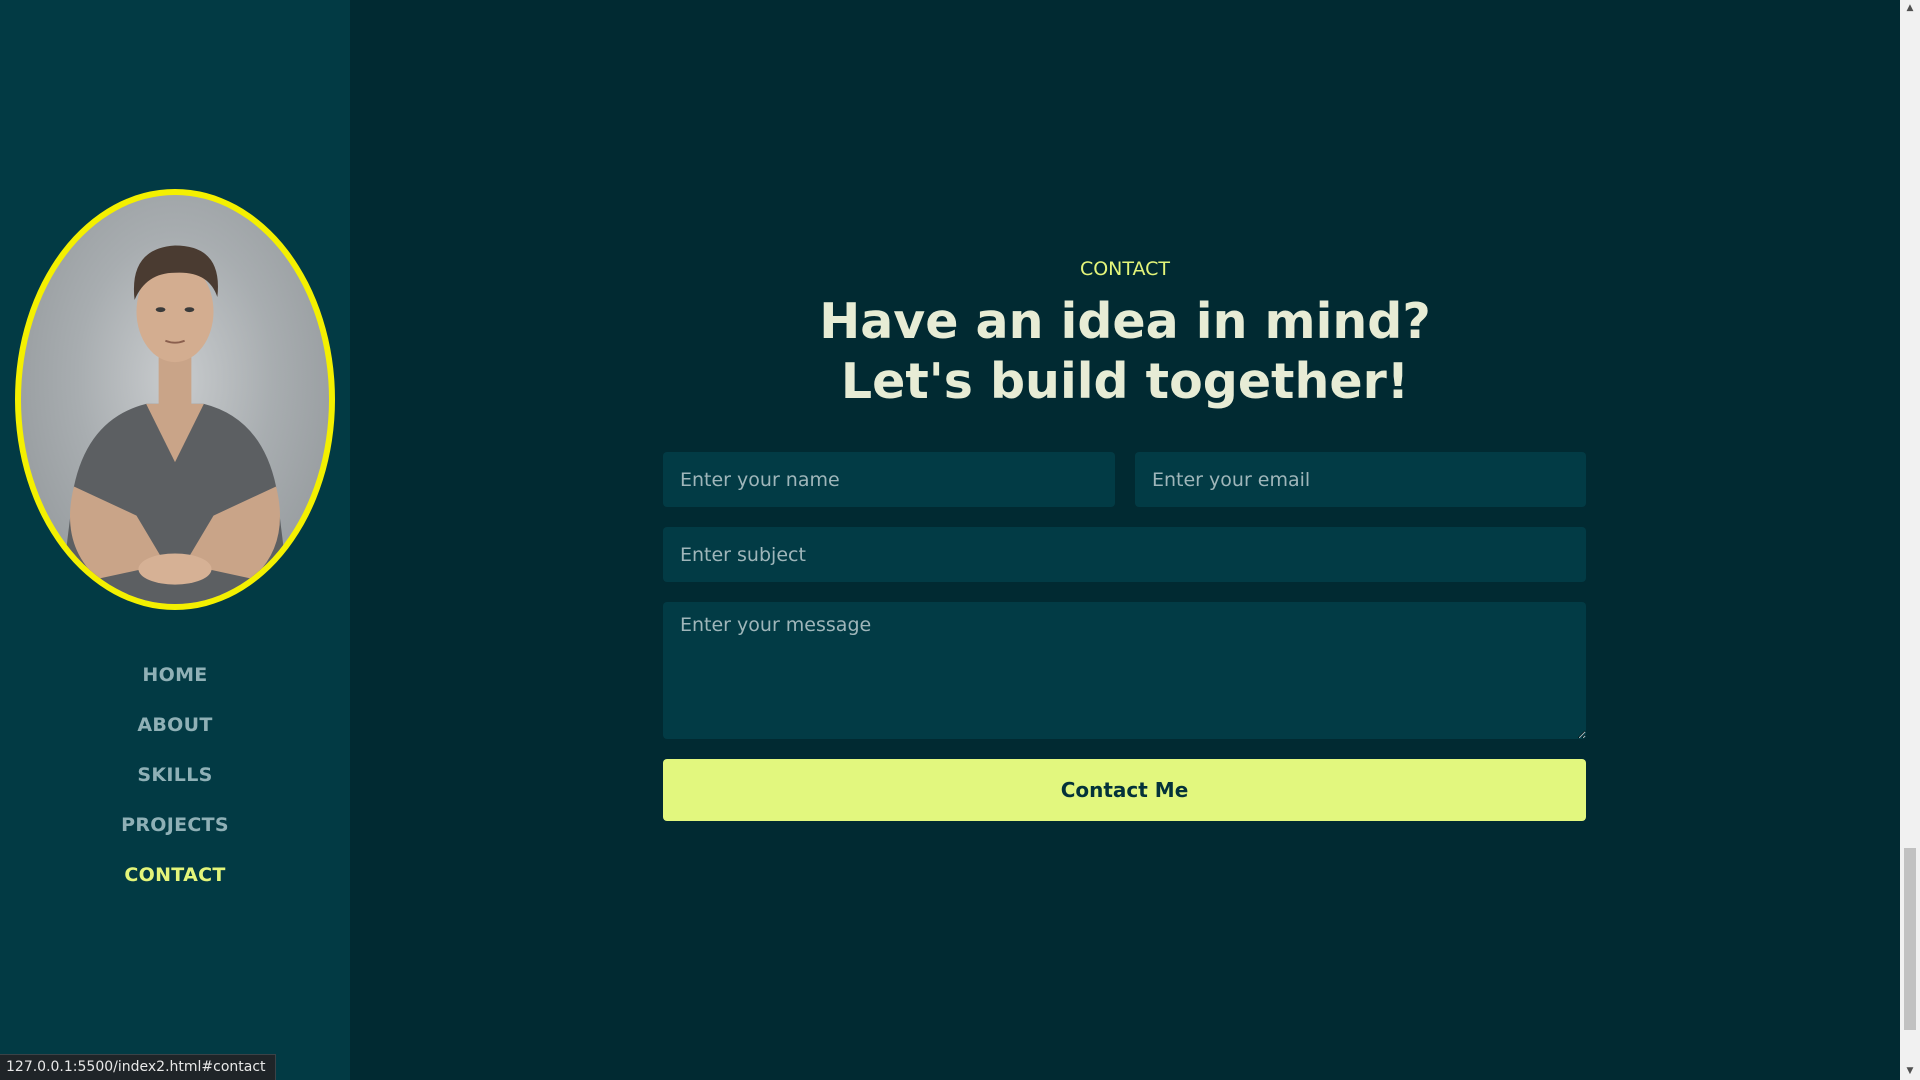  I want to click on section-label: CONTACT, so click(1125, 269).